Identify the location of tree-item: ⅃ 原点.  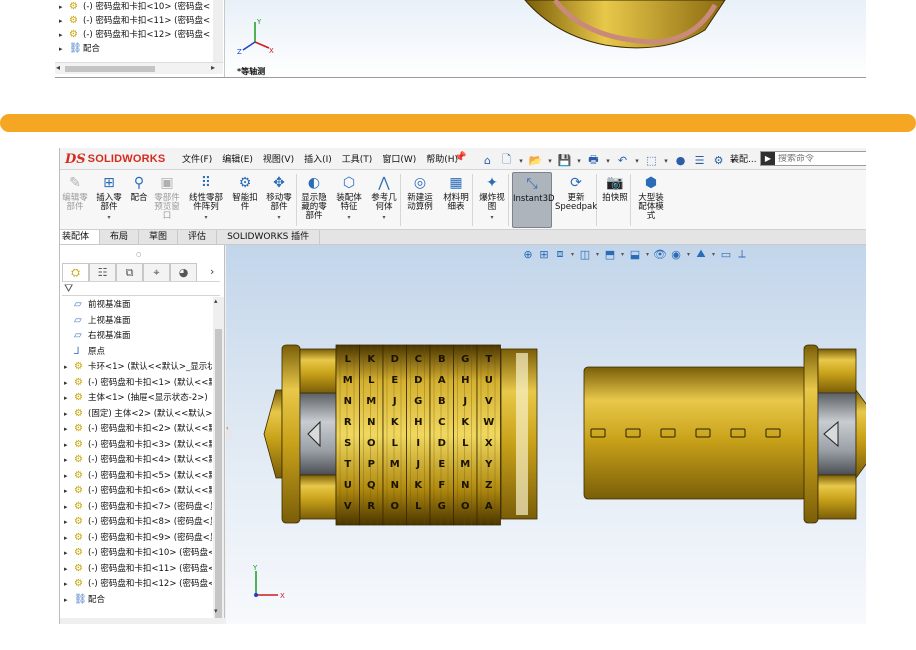
(136, 352).